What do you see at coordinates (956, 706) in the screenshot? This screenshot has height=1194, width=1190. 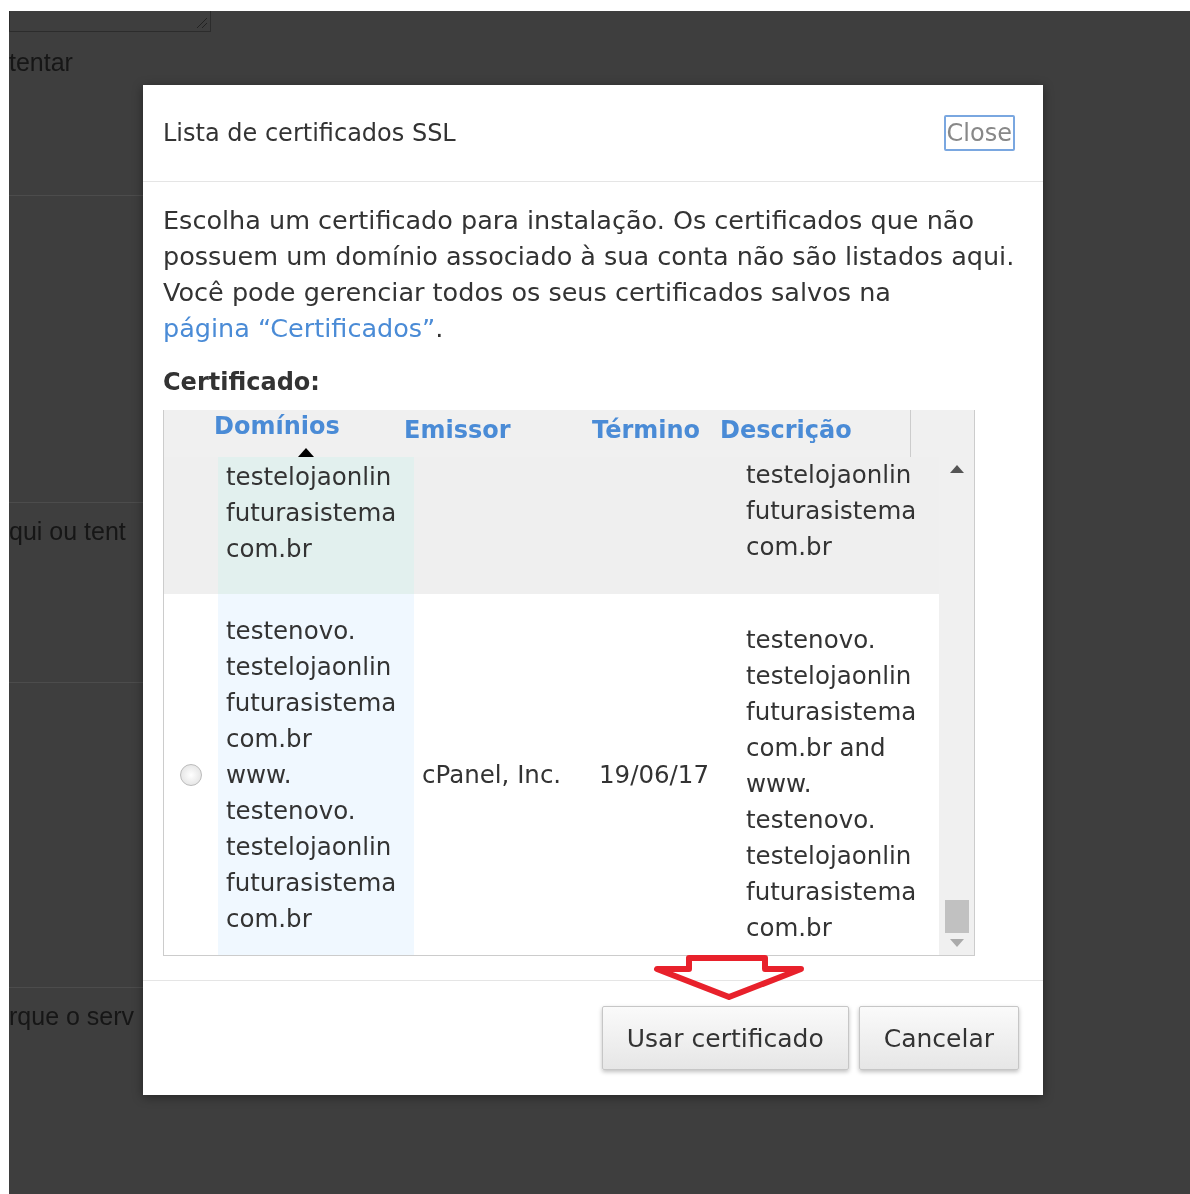 I see `scrollbar` at bounding box center [956, 706].